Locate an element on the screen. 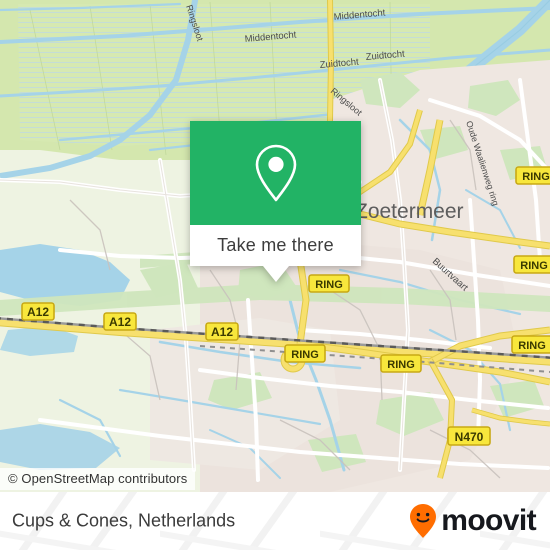 The image size is (550, 550). moovit-logo: moovit is located at coordinates (473, 521).